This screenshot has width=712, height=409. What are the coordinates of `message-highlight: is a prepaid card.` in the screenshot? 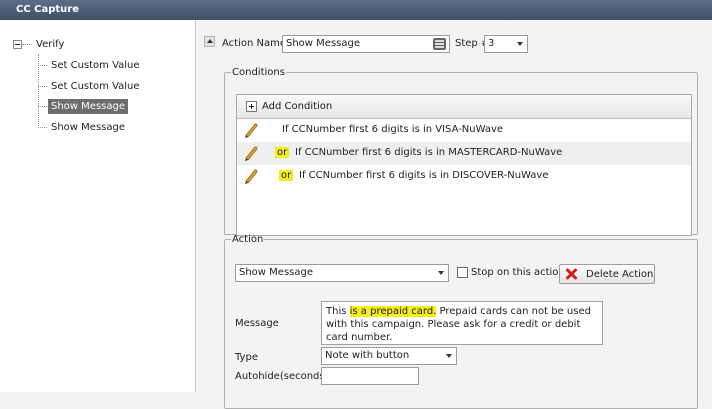 It's located at (393, 311).